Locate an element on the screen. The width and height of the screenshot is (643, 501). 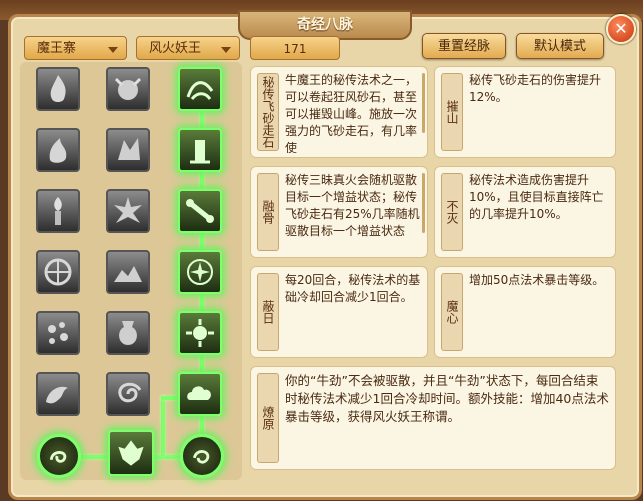
rock-skill-icon is located at coordinates (128, 272).